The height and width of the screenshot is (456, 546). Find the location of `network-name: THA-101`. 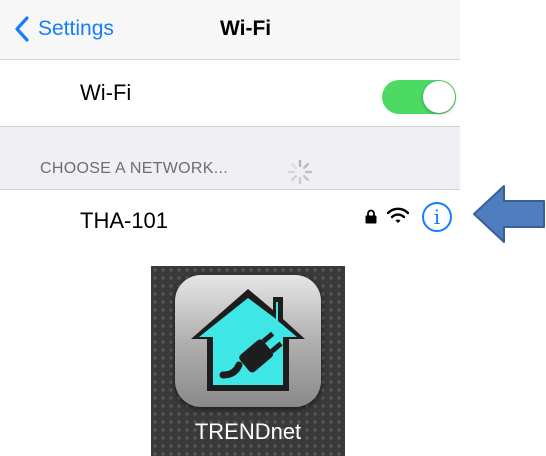

network-name: THA-101 is located at coordinates (124, 220).